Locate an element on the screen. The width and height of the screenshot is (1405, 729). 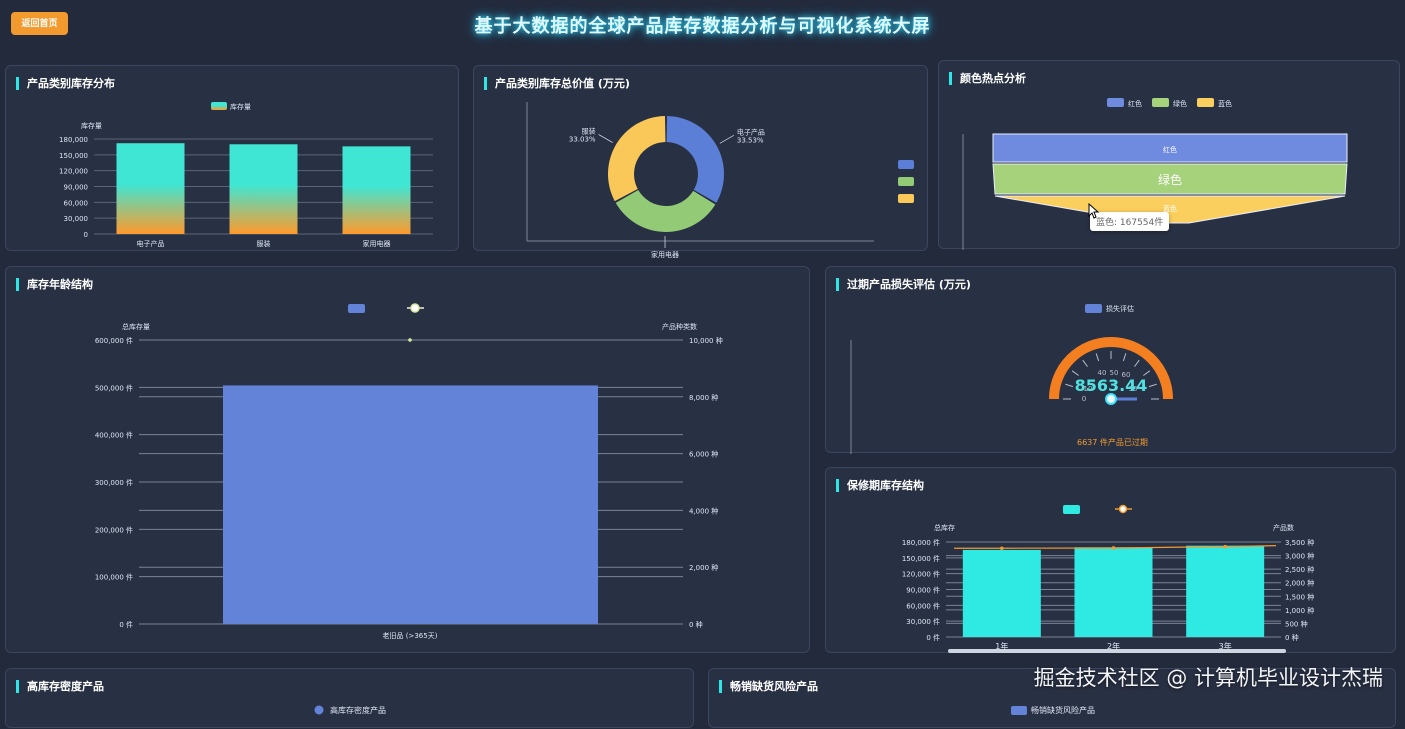
category-value-chart: 电子产品33.53% 家用电器 服装33.03% is located at coordinates (720, 180).